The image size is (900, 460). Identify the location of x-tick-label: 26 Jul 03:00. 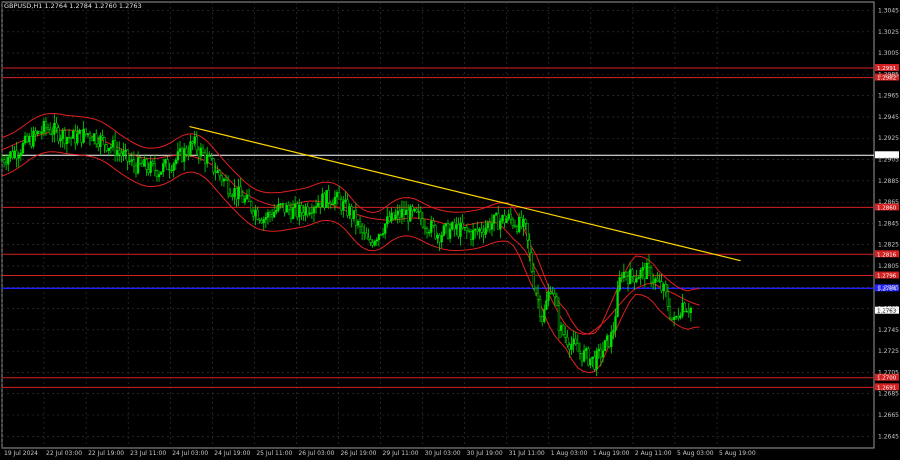
(316, 453).